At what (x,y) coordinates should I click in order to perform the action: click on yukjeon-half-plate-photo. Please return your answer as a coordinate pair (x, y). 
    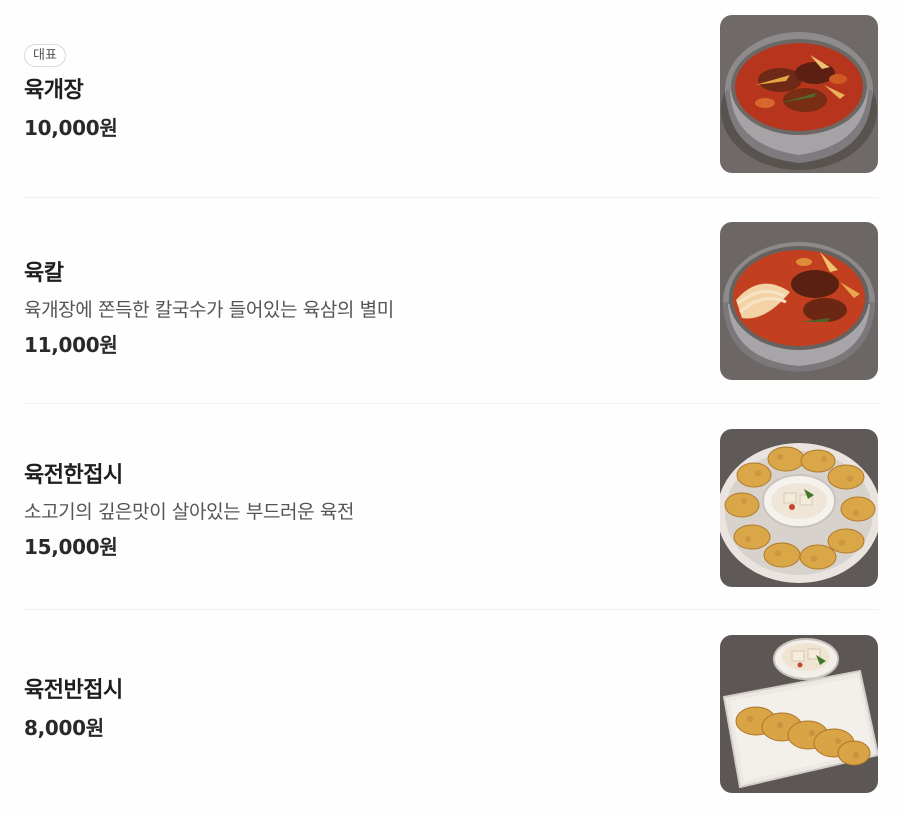
    Looking at the image, I should click on (799, 714).